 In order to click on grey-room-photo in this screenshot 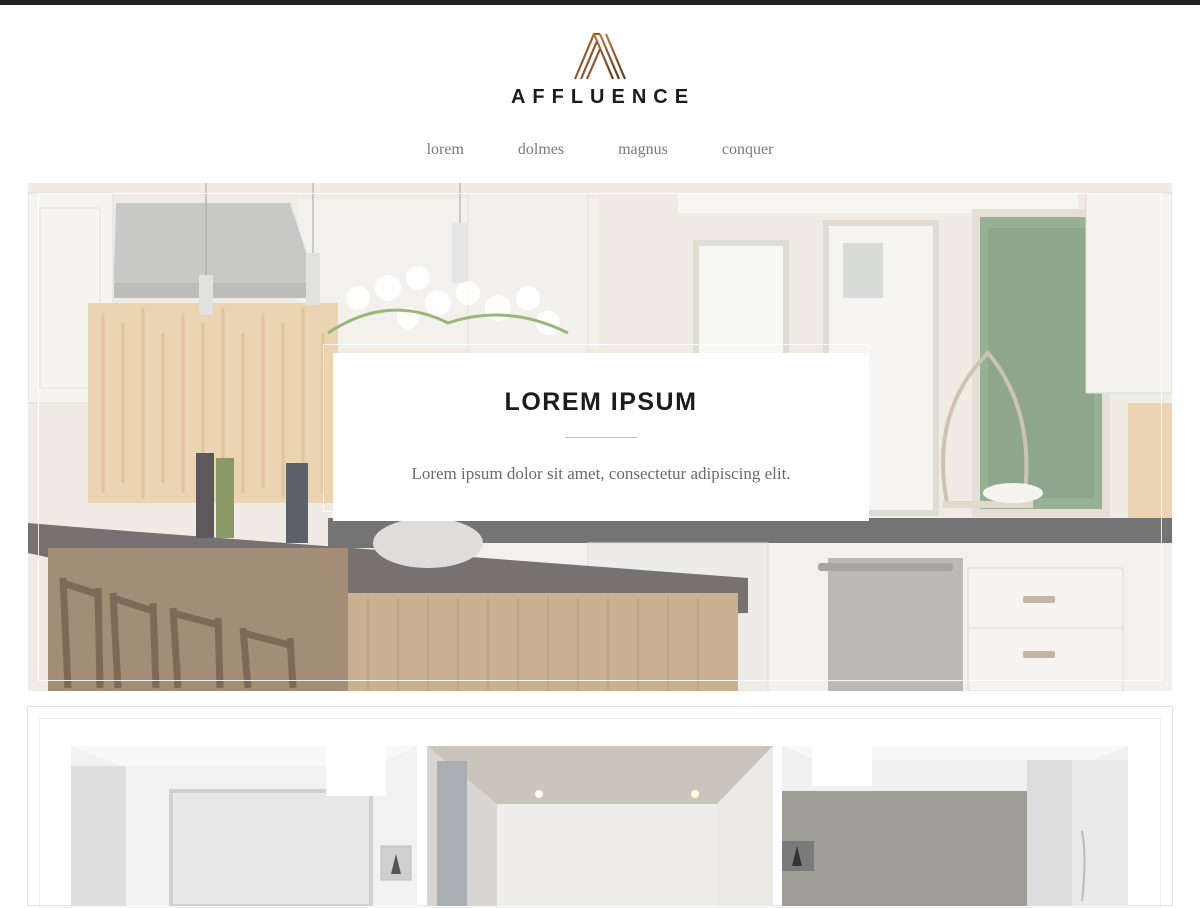, I will do `click(955, 826)`.